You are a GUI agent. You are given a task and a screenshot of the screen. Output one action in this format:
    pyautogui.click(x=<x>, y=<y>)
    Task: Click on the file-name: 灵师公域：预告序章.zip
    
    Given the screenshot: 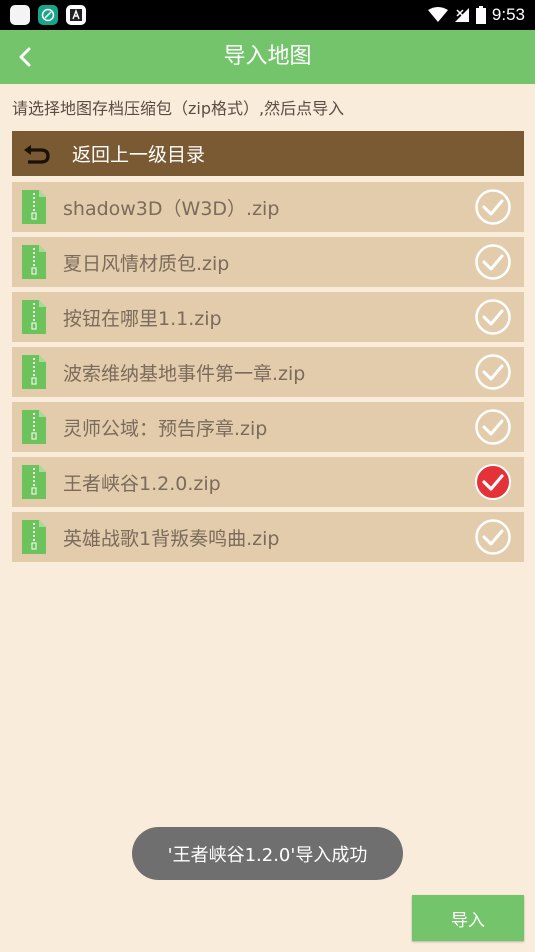 What is the action you would take?
    pyautogui.click(x=165, y=428)
    